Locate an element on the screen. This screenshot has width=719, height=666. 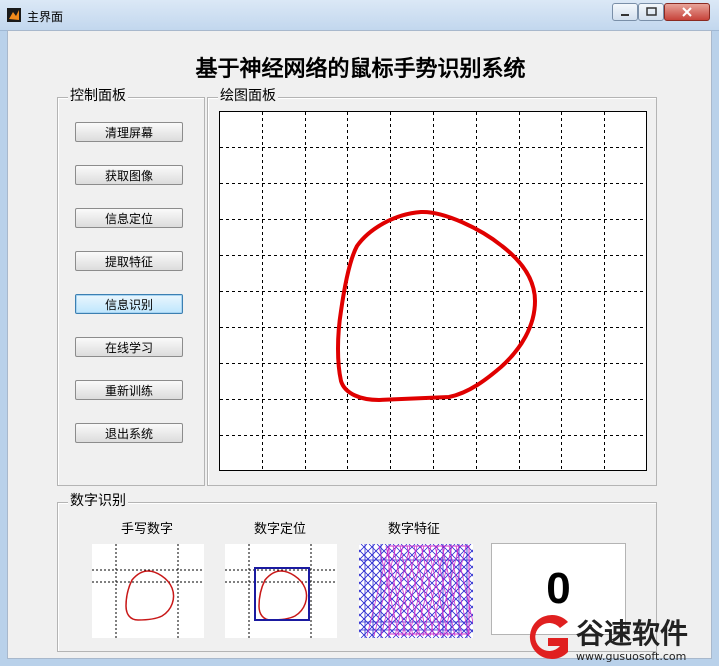
minimize-button is located at coordinates (625, 12).